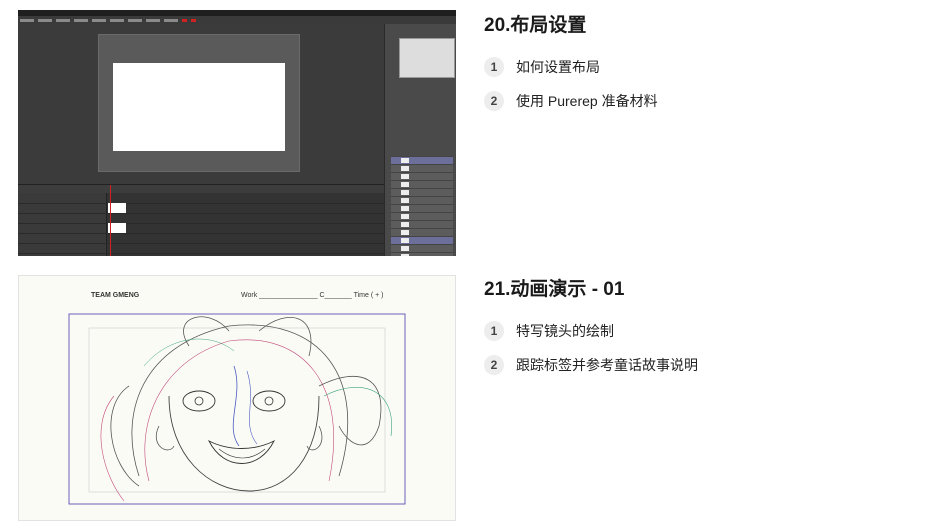 This screenshot has width=930, height=532. Describe the element at coordinates (565, 331) in the screenshot. I see `item-label: 特写镜头的绘制` at that location.